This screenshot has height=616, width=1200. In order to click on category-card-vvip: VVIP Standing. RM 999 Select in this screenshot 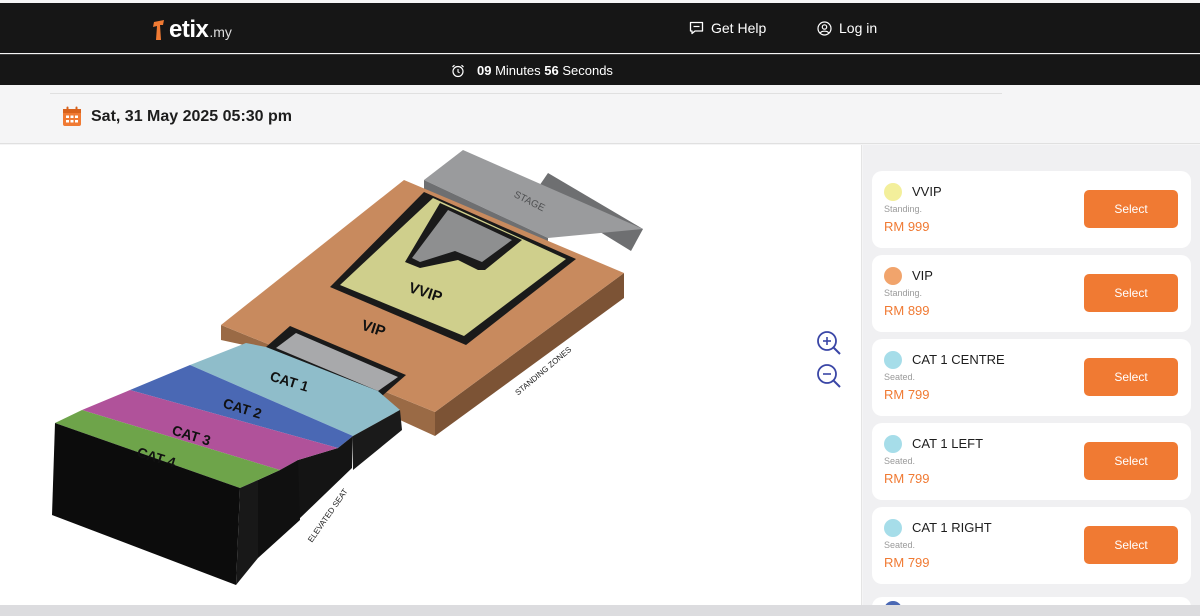, I will do `click(1031, 209)`.